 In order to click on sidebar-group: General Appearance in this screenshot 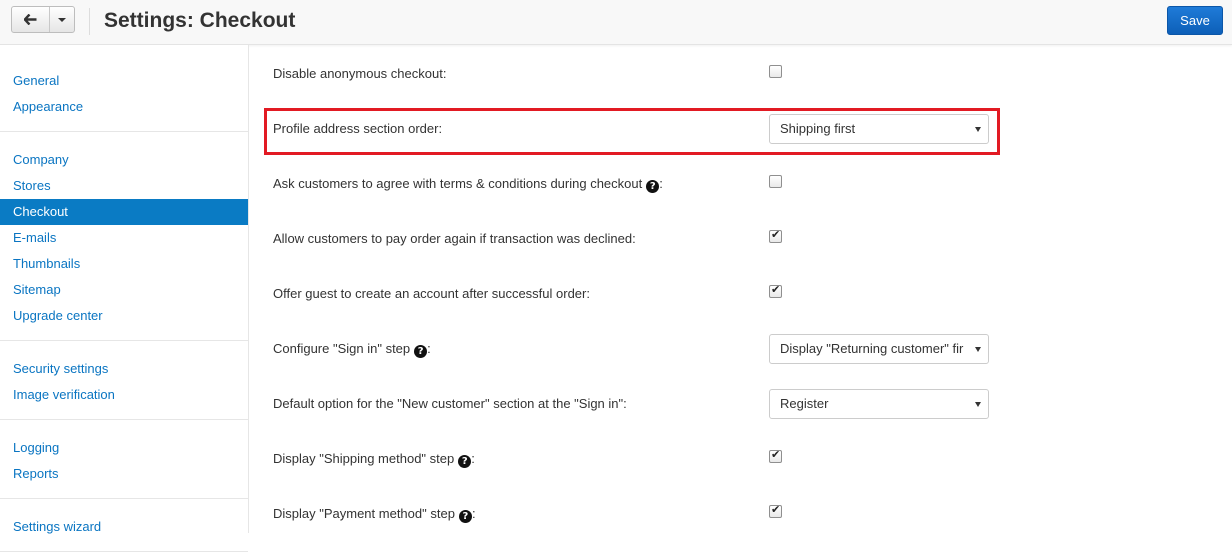, I will do `click(124, 88)`.